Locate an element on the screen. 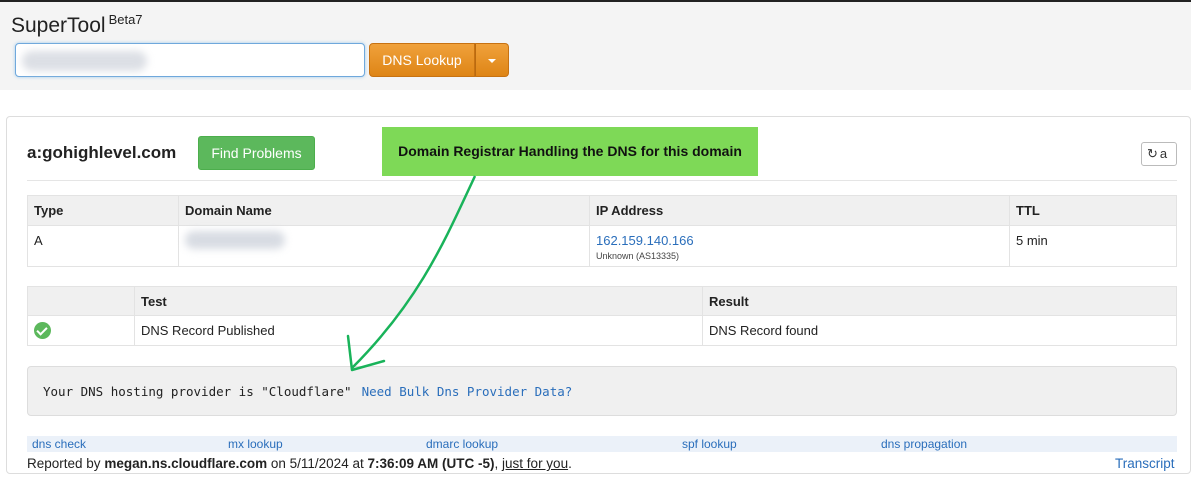 Image resolution: width=1191 pixels, height=479 pixels. column-header-status is located at coordinates (81, 301).